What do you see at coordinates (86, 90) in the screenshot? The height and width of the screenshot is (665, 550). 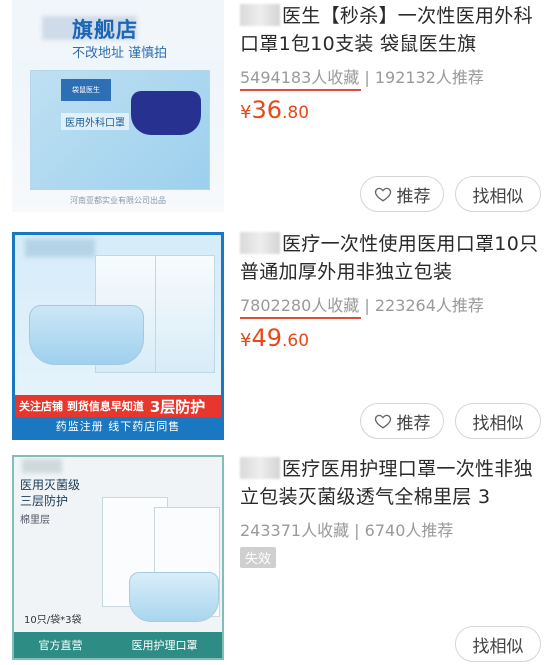 I see `pack-brand: 袋鼠医生` at bounding box center [86, 90].